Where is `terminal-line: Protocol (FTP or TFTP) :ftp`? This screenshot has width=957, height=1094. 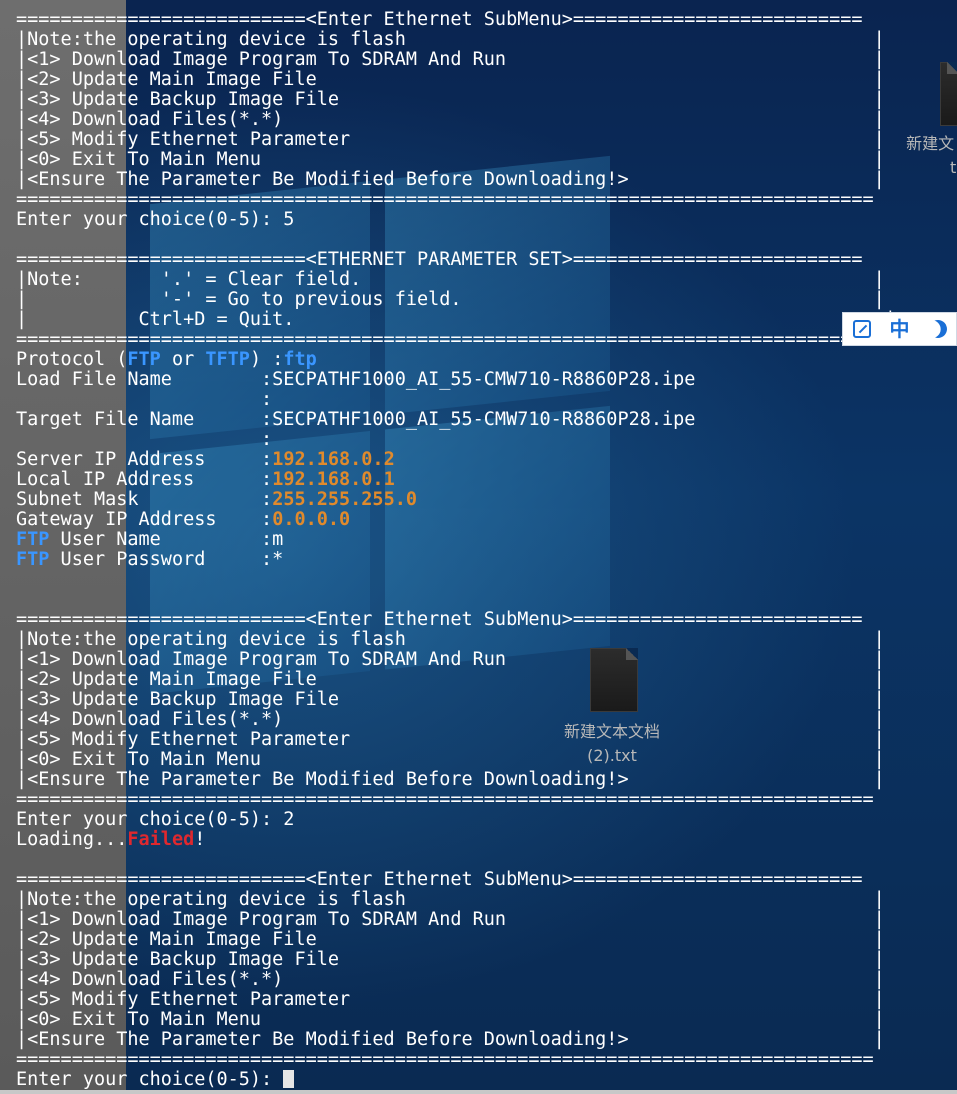
terminal-line: Protocol (FTP or TFTP) :ftp is located at coordinates (486, 360).